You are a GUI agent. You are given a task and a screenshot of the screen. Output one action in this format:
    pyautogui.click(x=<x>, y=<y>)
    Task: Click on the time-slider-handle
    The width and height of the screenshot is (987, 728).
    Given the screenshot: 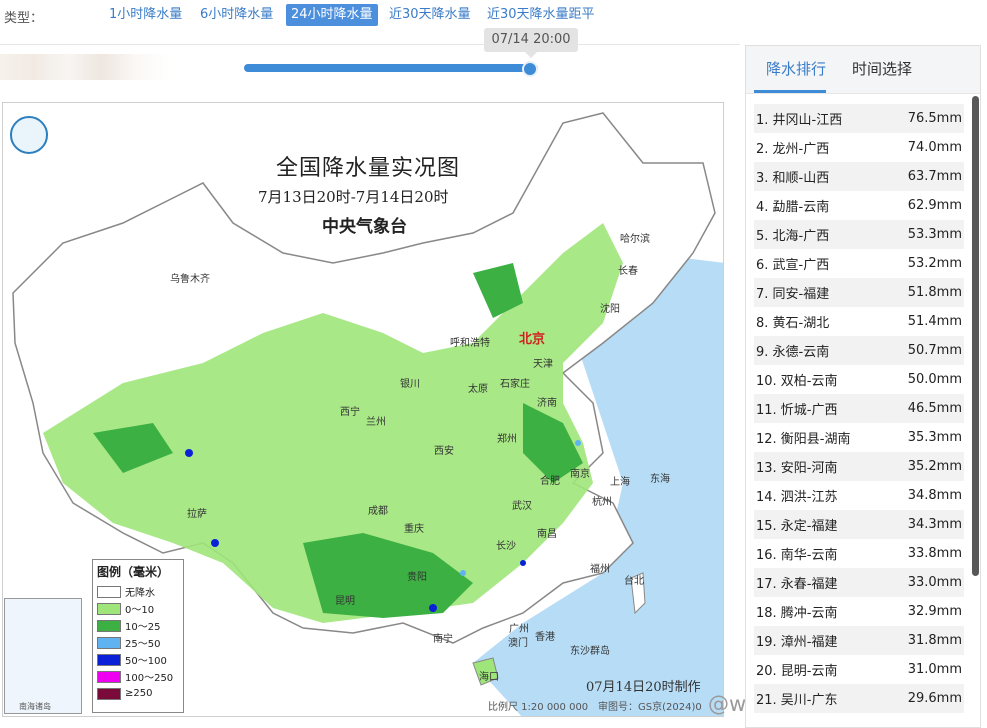 What is the action you would take?
    pyautogui.click(x=530, y=69)
    